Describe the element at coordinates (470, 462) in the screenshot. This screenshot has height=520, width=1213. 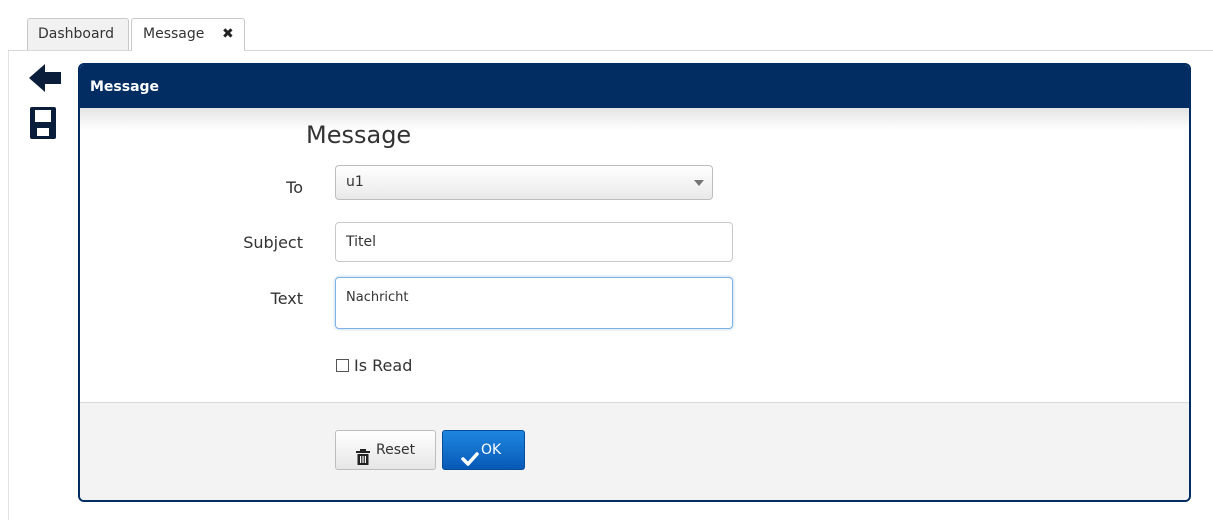
I see `checkmark-icon` at that location.